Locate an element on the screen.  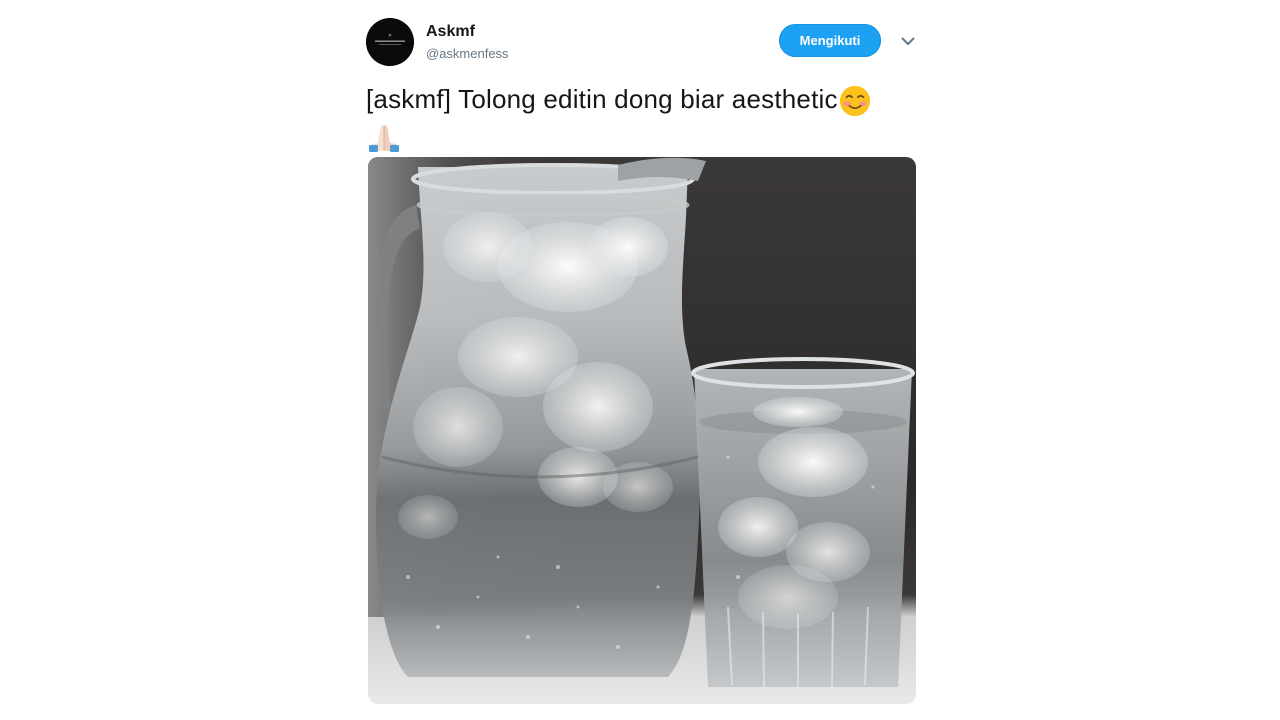
avatar: ✕ is located at coordinates (390, 42).